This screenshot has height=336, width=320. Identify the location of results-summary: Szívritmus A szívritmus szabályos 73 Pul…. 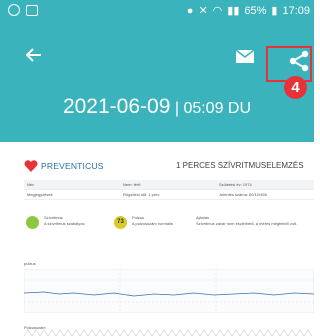
(169, 221).